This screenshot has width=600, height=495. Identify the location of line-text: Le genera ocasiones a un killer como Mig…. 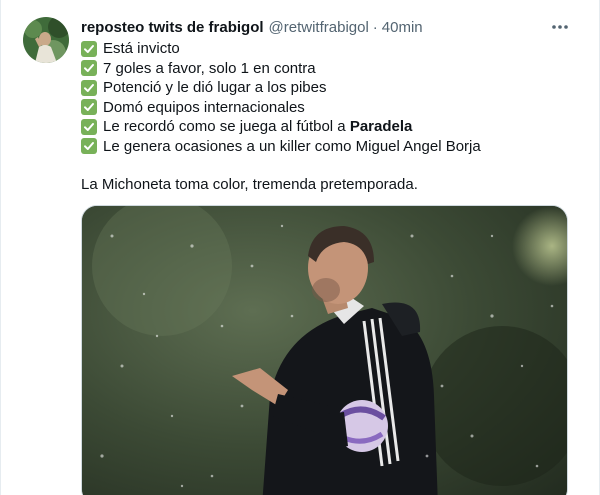
(292, 146).